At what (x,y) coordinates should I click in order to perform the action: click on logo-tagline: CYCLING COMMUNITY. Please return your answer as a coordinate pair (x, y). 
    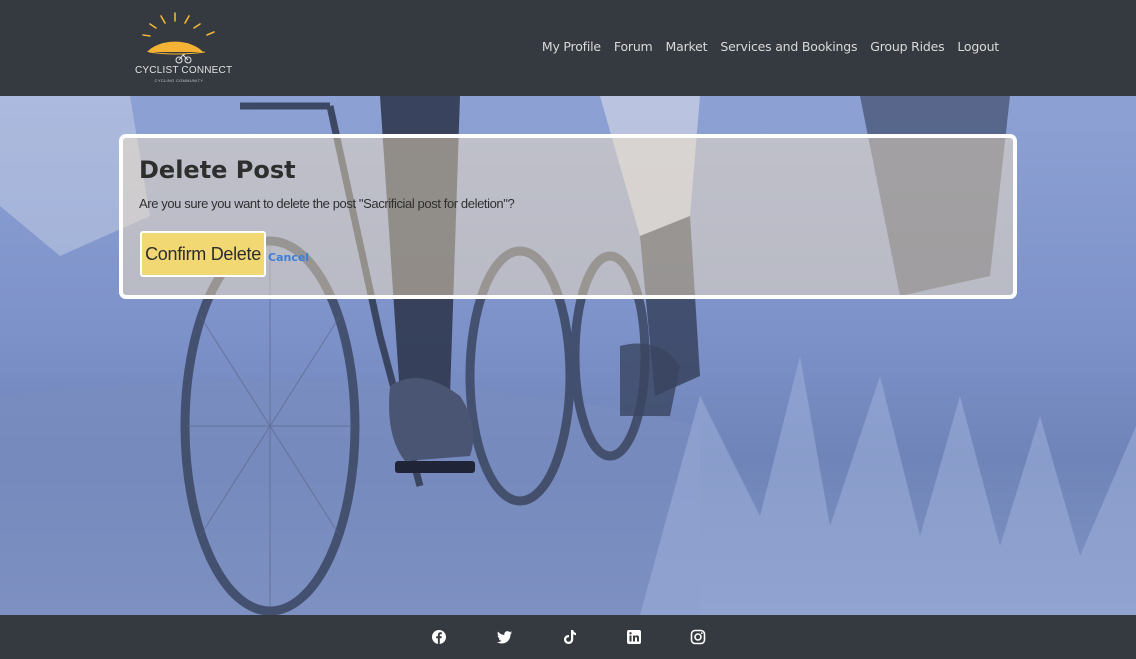
    Looking at the image, I should click on (179, 80).